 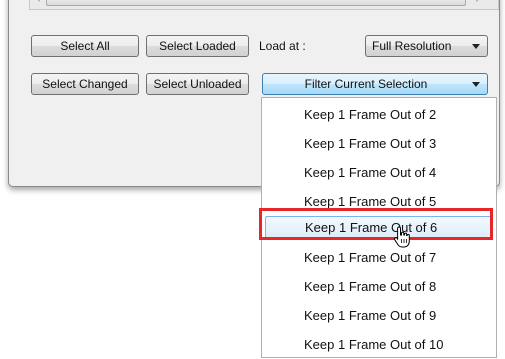 What do you see at coordinates (85, 84) in the screenshot?
I see `select-changed-button: Select Changed` at bounding box center [85, 84].